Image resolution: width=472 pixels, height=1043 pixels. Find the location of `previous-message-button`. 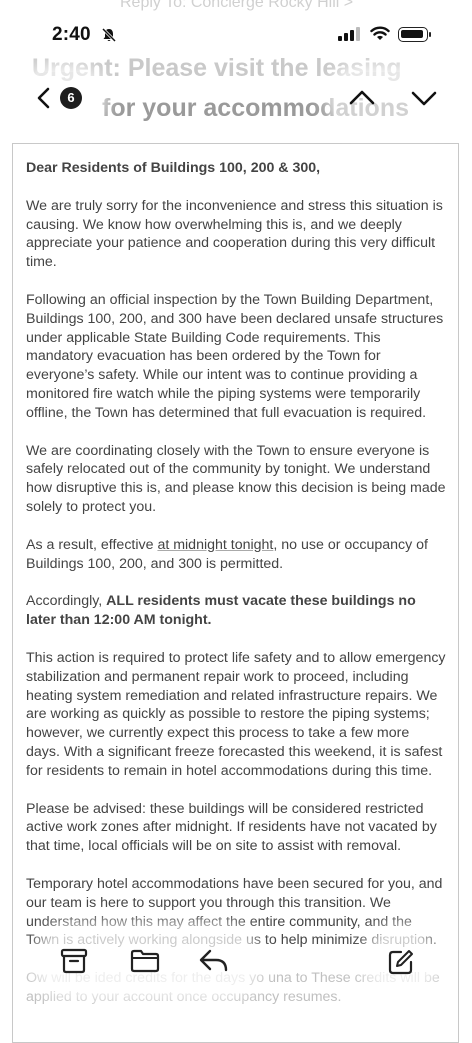

previous-message-button is located at coordinates (362, 98).